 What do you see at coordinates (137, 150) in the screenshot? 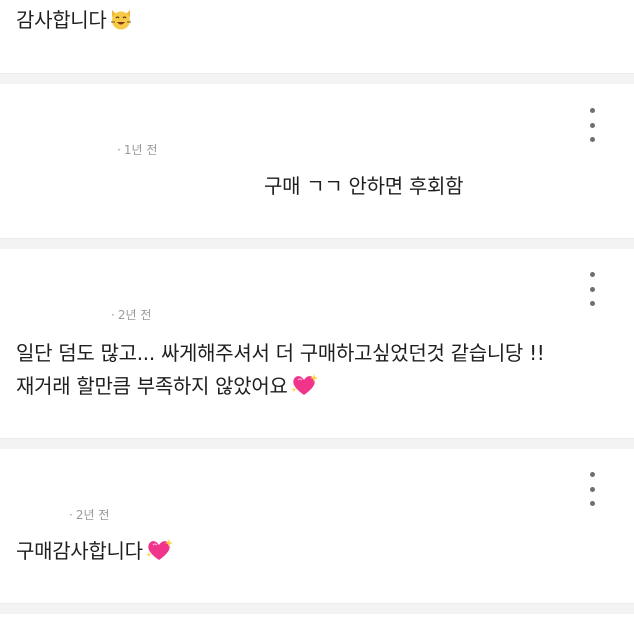
I see `review-time: · 1년 전` at bounding box center [137, 150].